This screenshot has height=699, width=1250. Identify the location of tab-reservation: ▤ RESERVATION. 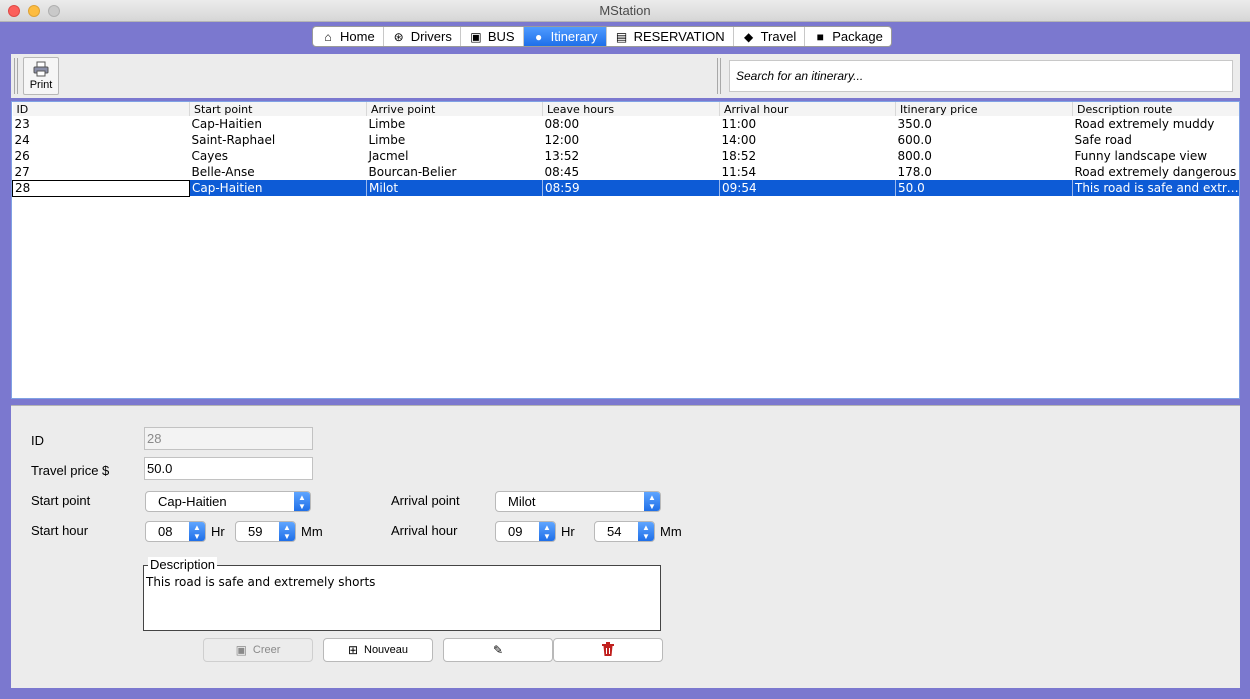
(670, 36).